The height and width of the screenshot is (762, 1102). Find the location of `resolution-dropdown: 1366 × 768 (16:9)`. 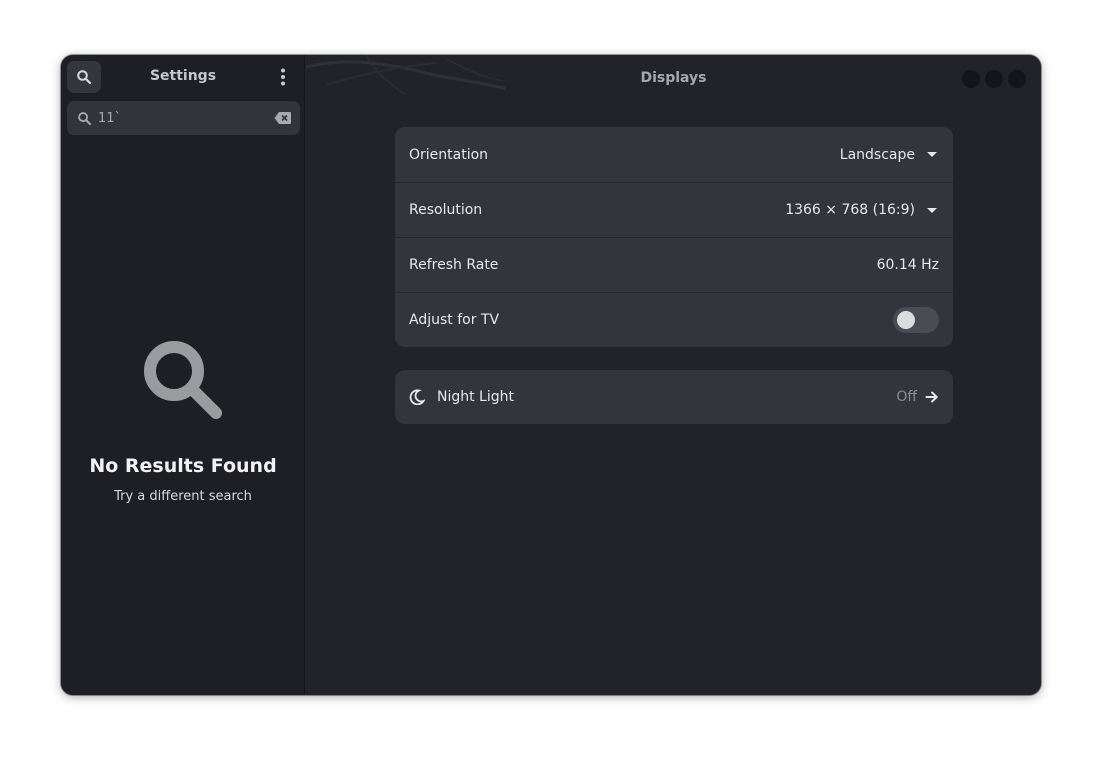

resolution-dropdown: 1366 × 768 (16:9) is located at coordinates (862, 210).